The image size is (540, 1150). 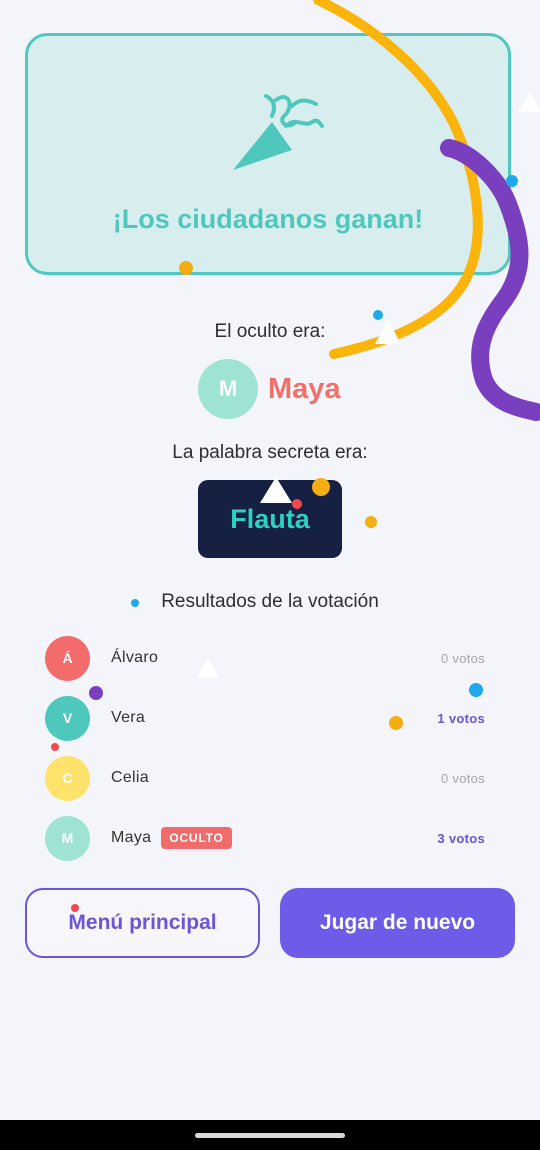 I want to click on result-title: ¡Los ciudadanos ganan!, so click(x=268, y=219).